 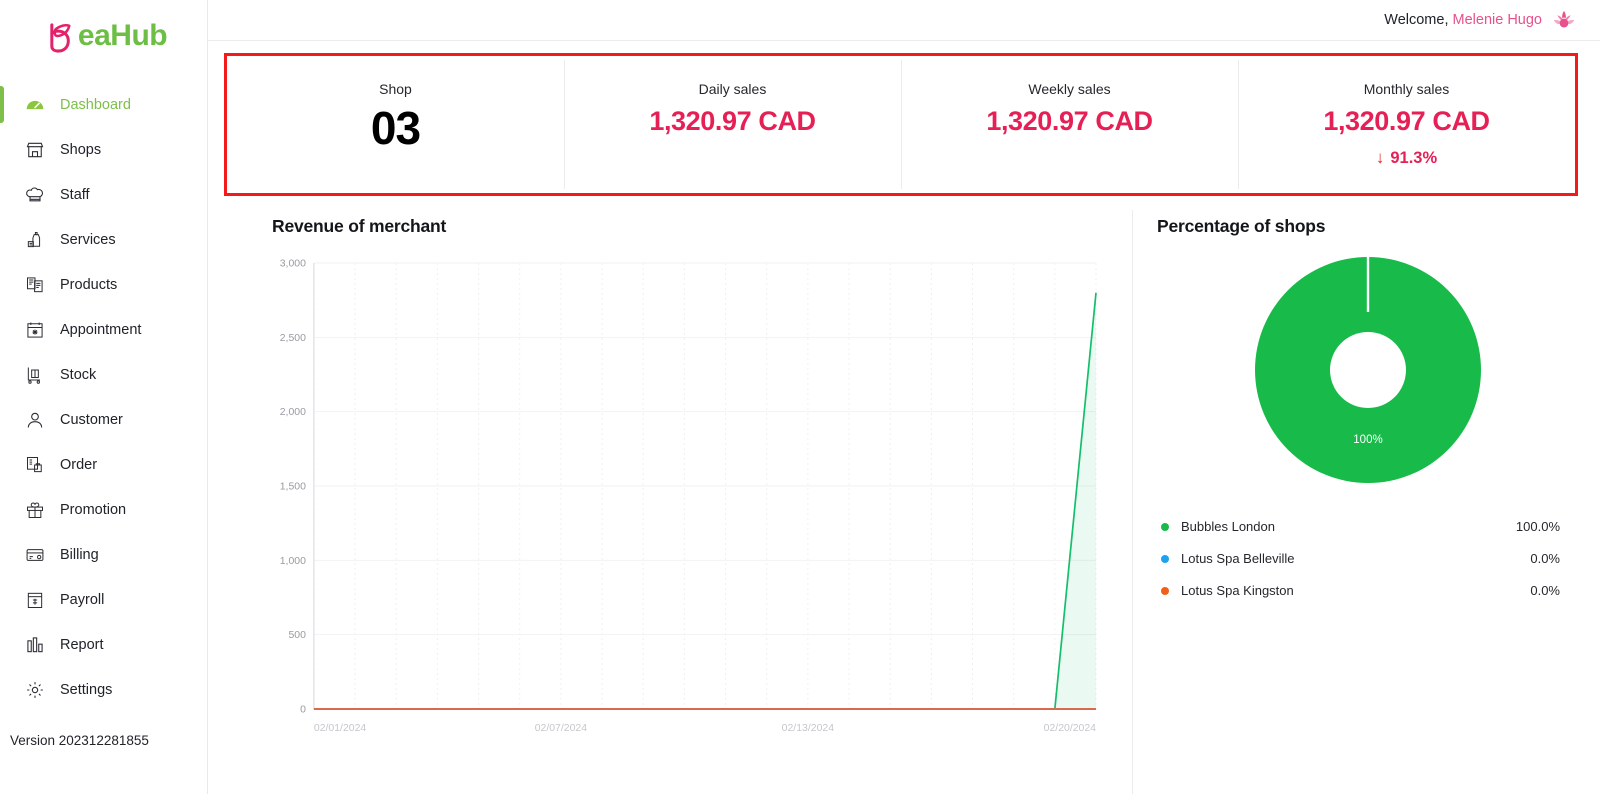 I want to click on user-icon, so click(x=35, y=420).